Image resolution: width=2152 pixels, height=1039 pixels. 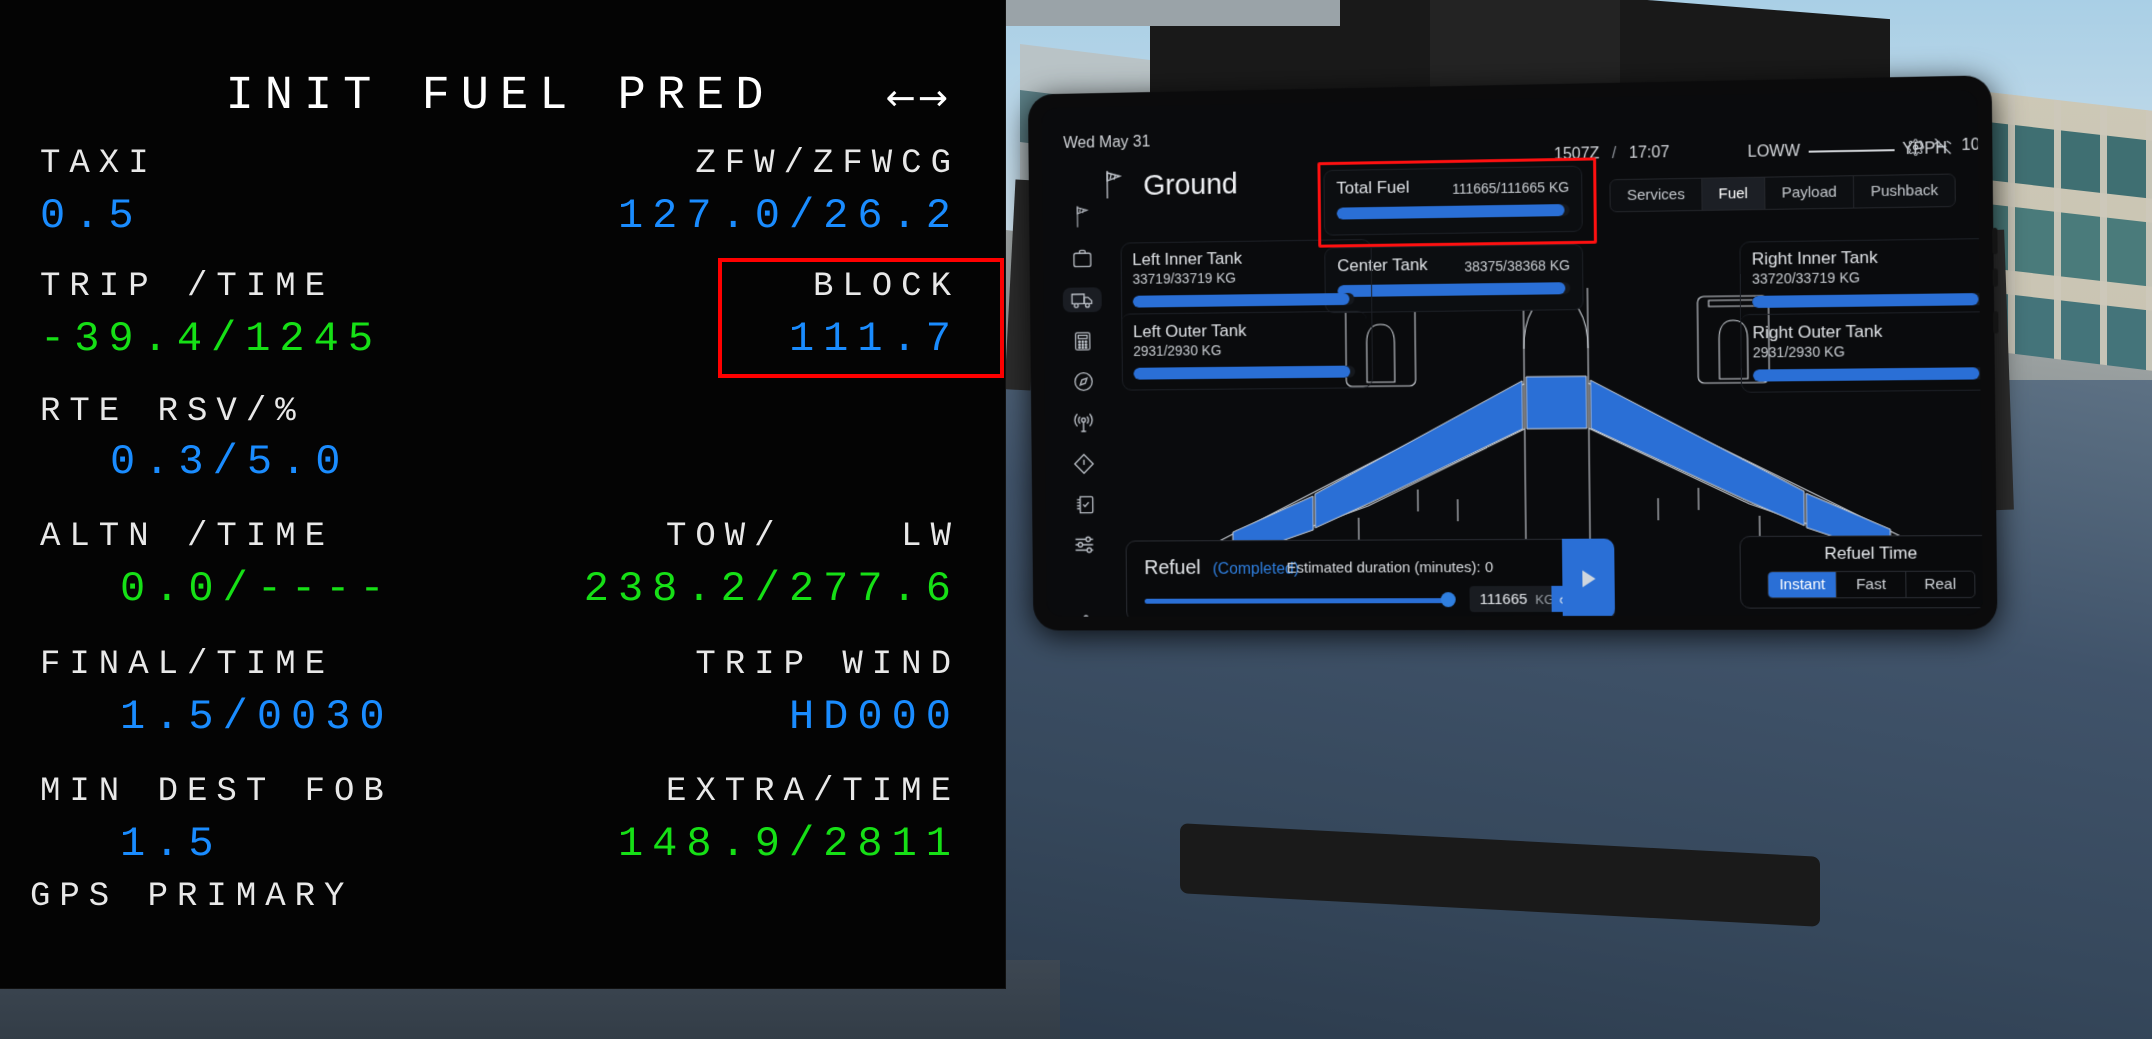 What do you see at coordinates (1803, 585) in the screenshot?
I see `refuel-time-instant: Instant` at bounding box center [1803, 585].